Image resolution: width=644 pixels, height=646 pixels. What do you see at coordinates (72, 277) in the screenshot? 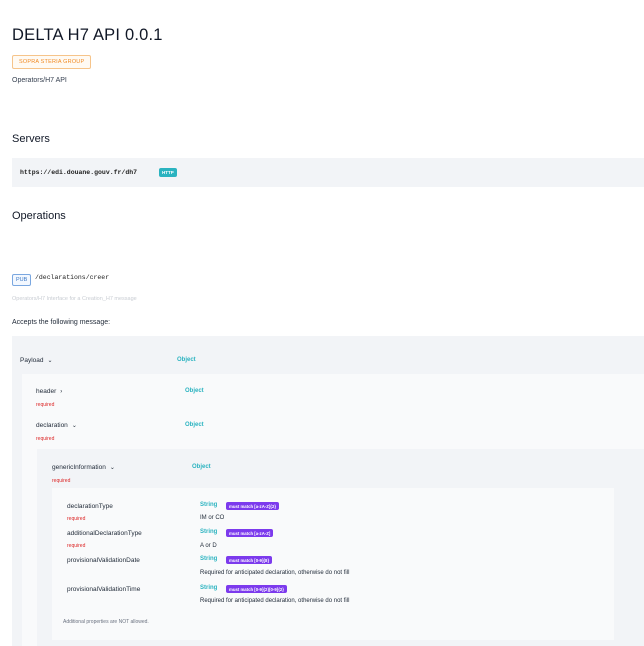
I see `operation-path: /declarations/creer` at bounding box center [72, 277].